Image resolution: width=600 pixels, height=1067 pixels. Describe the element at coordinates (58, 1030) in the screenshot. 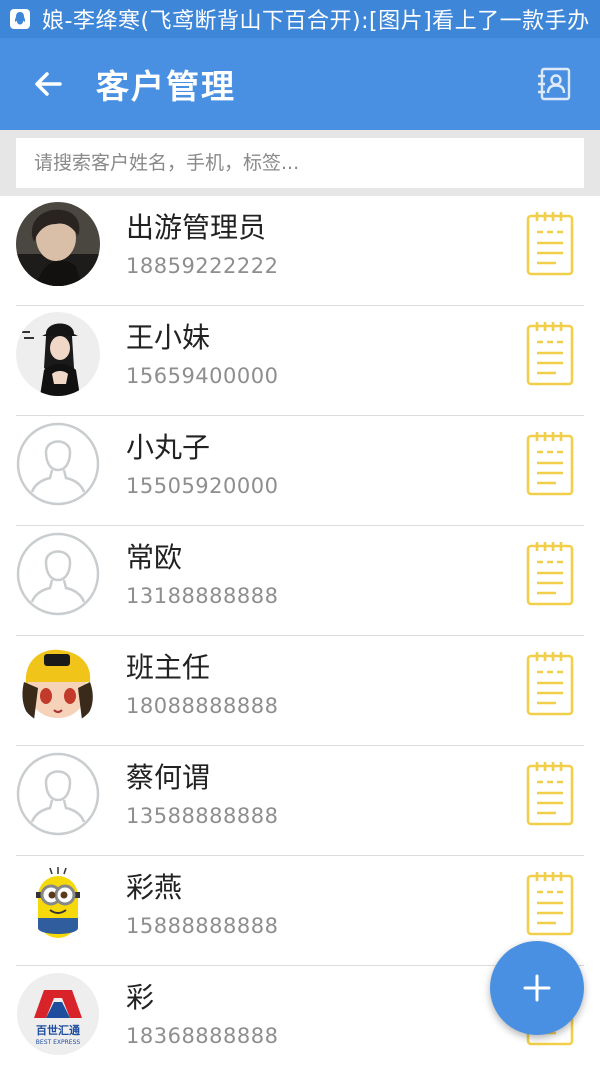

I see `logo-cn-text: 百世汇通` at that location.